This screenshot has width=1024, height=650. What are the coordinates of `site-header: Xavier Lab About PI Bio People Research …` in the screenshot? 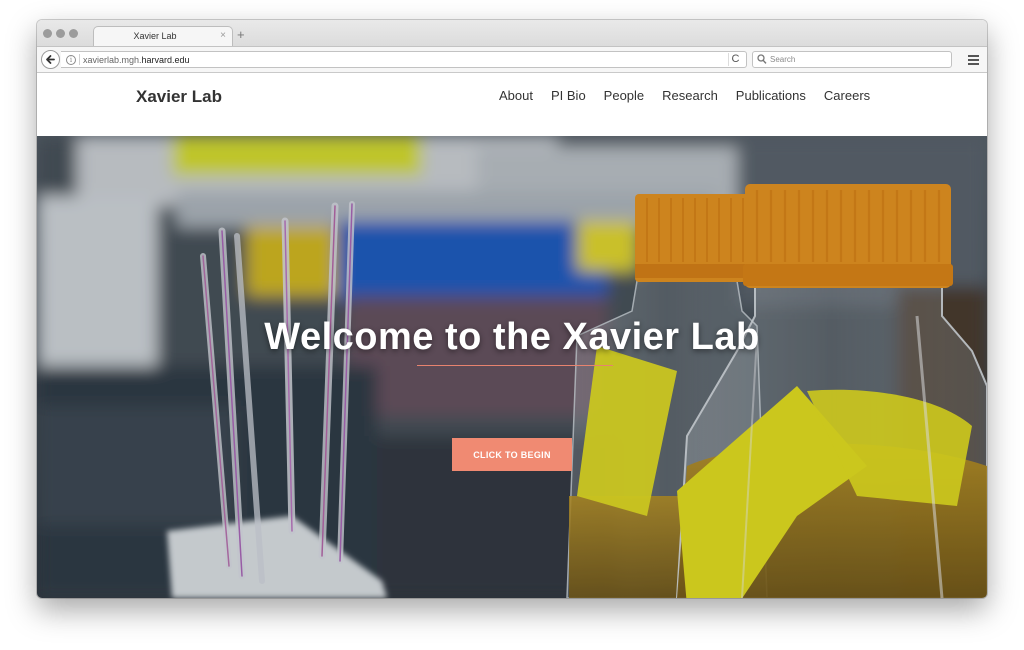 It's located at (512, 105).